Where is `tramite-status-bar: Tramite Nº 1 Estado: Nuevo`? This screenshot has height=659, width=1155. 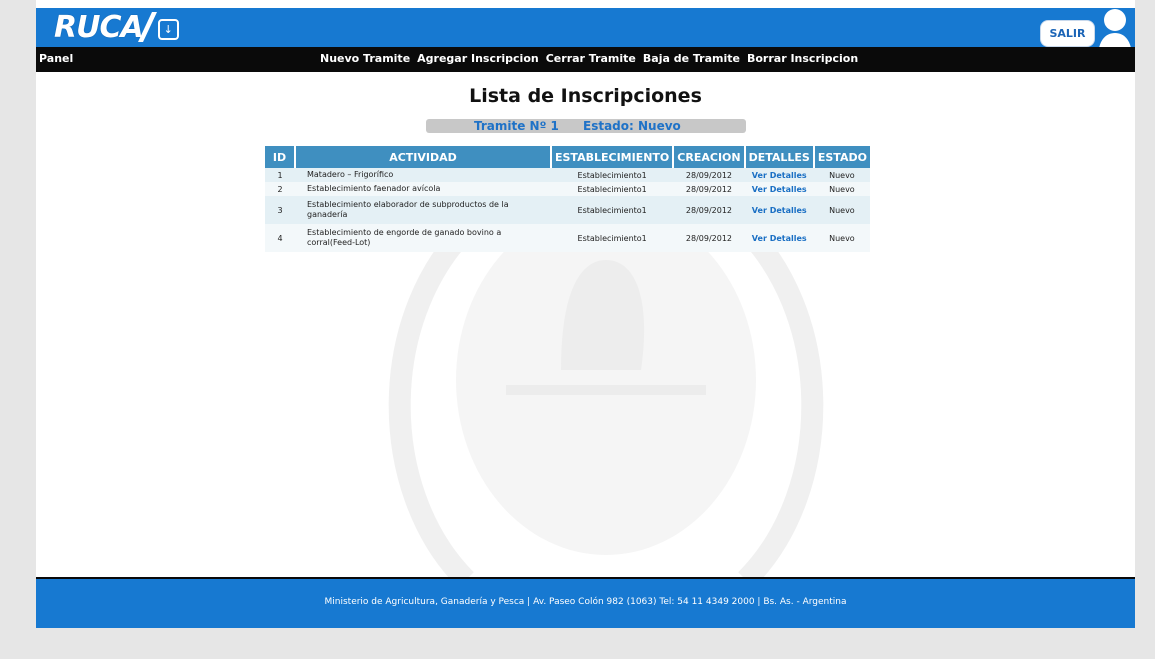
tramite-status-bar: Tramite Nº 1 Estado: Nuevo is located at coordinates (586, 126).